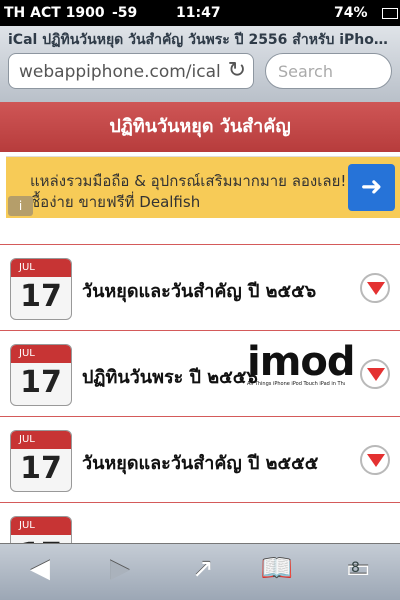 The height and width of the screenshot is (600, 400). Describe the element at coordinates (199, 291) in the screenshot. I see `calendar-title: วันหยุดและวันสำคัญ ปี ๒๕๕๖` at that location.